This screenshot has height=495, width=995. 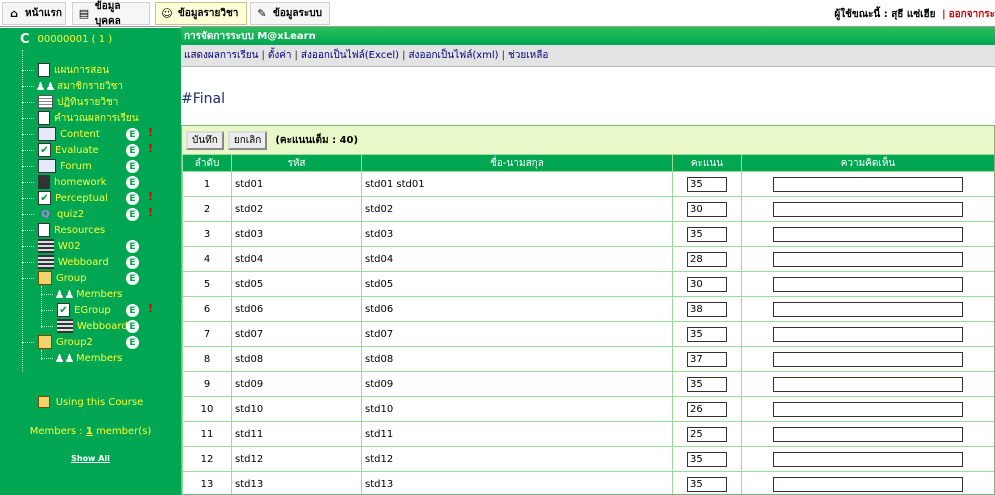 What do you see at coordinates (90, 402) in the screenshot?
I see `using-course-link: Using this Course` at bounding box center [90, 402].